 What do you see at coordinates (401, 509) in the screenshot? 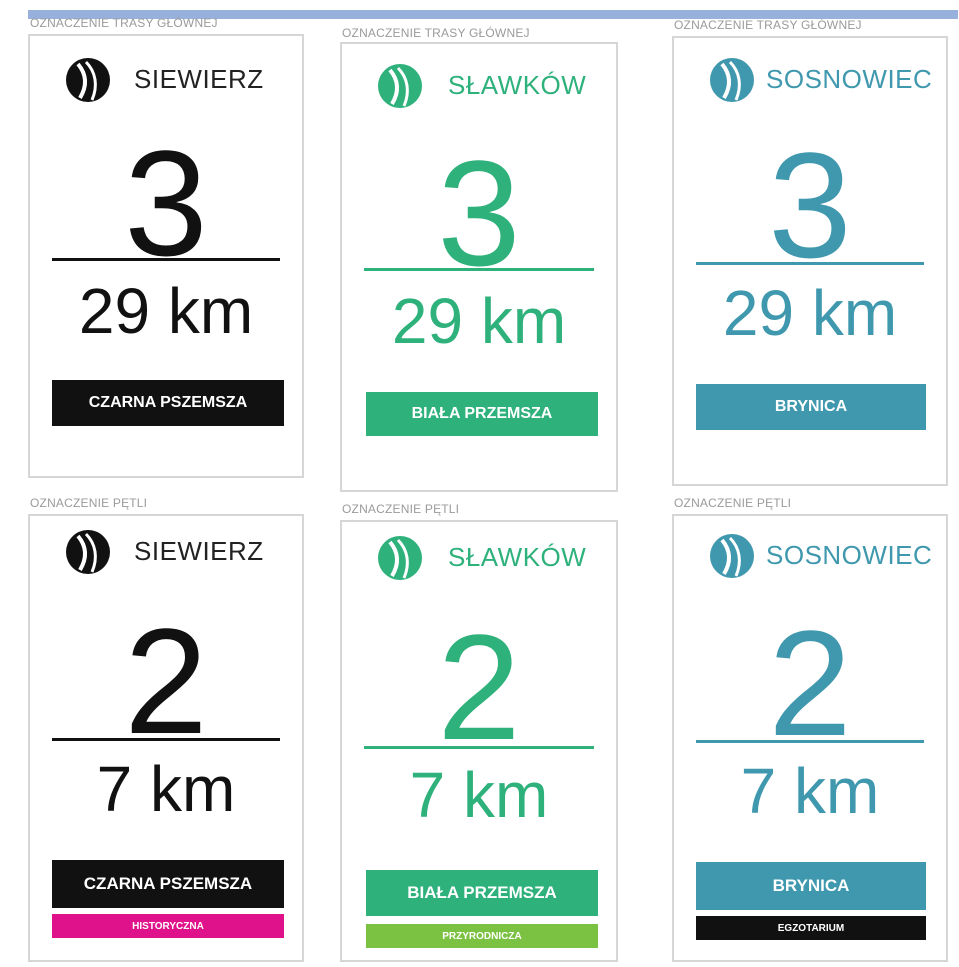
I see `caption-loop-2: OZNACZENIE PĘTLI` at bounding box center [401, 509].